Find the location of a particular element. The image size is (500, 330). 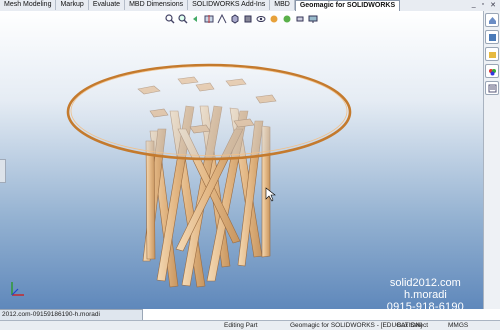

watermark-site: solid2012.com is located at coordinates (425, 283).